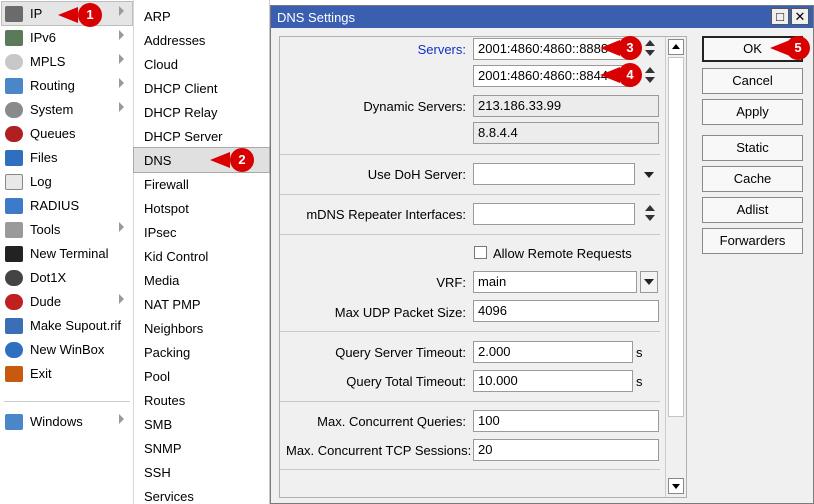 The height and width of the screenshot is (504, 814). Describe the element at coordinates (46, 301) in the screenshot. I see `menu-item-label: Dude` at that location.